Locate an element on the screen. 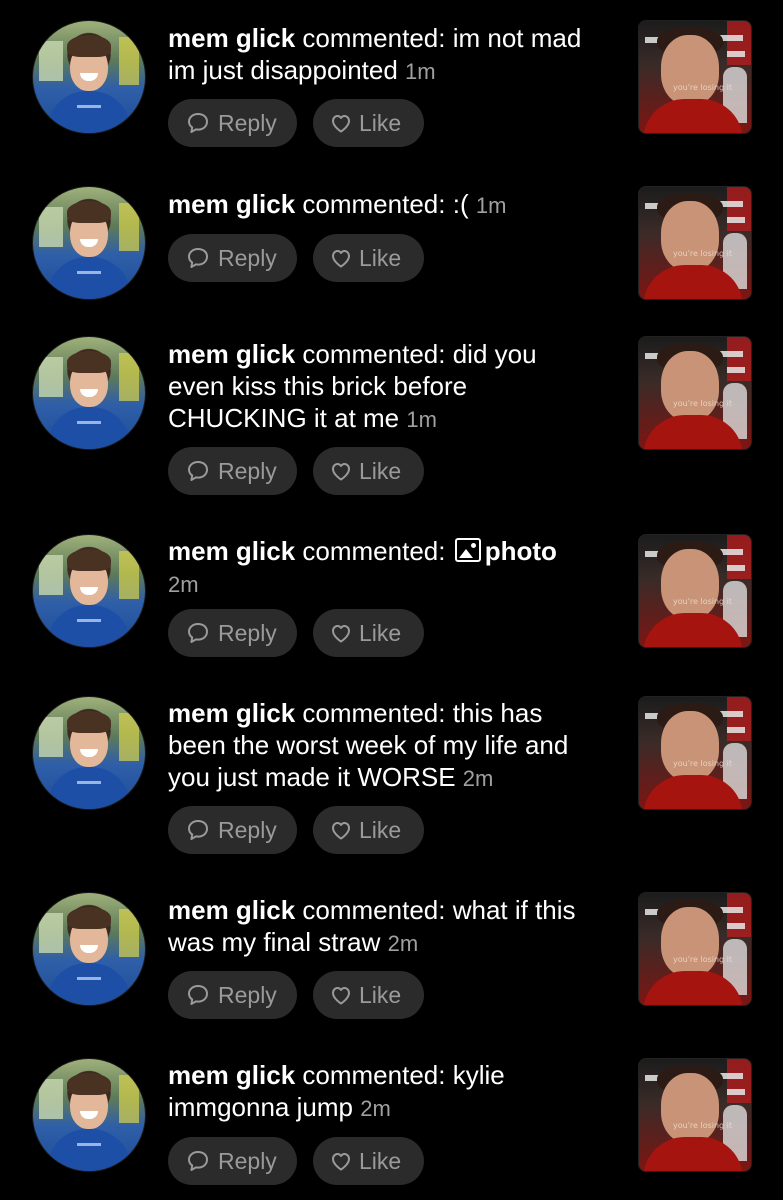 This screenshot has height=1200, width=783. photo-attachment-label: photo is located at coordinates (521, 551).